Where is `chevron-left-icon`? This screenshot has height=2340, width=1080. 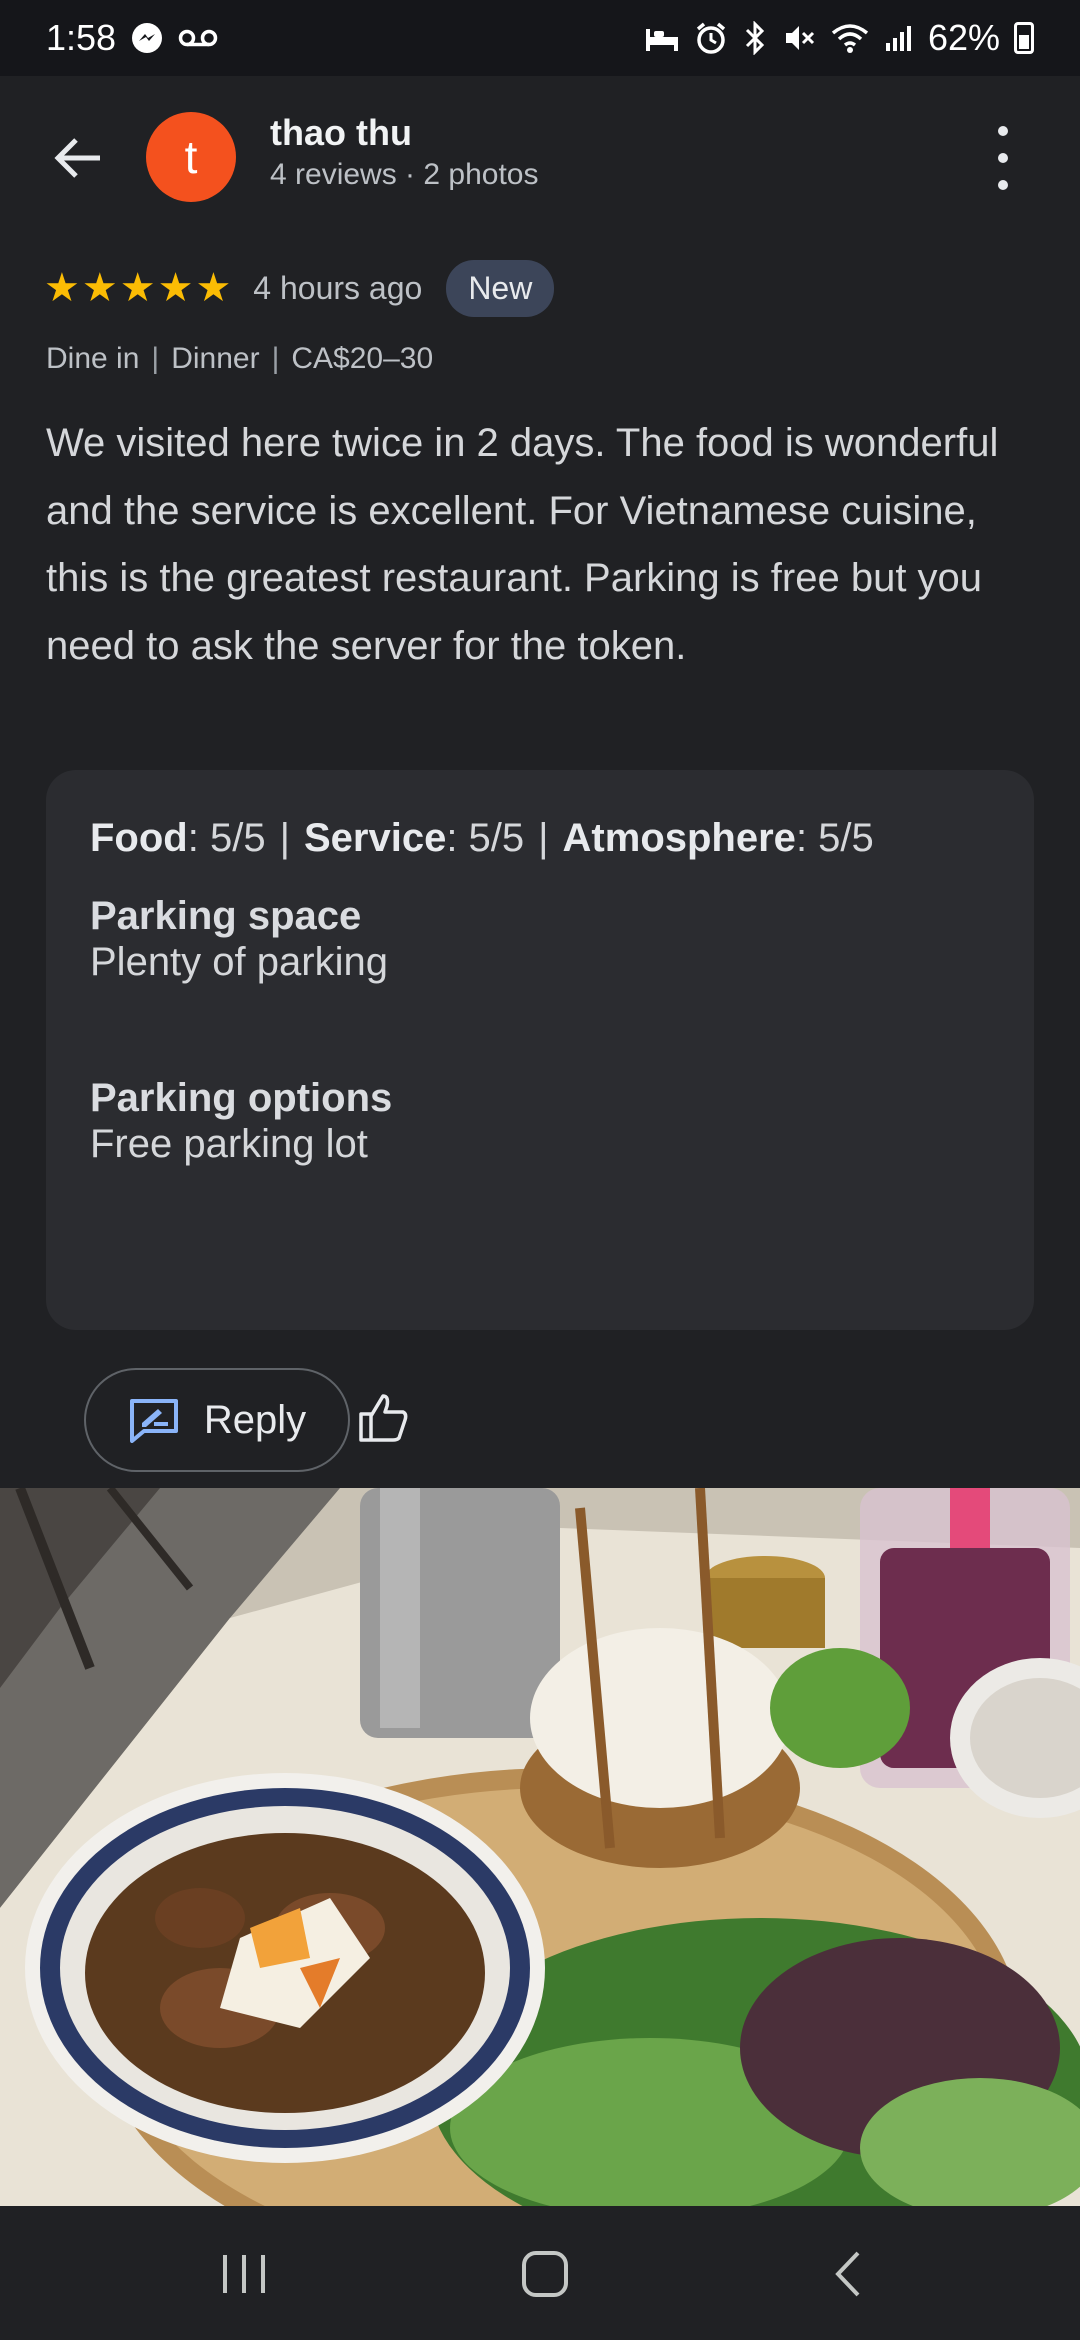
chevron-left-icon is located at coordinates (847, 2274).